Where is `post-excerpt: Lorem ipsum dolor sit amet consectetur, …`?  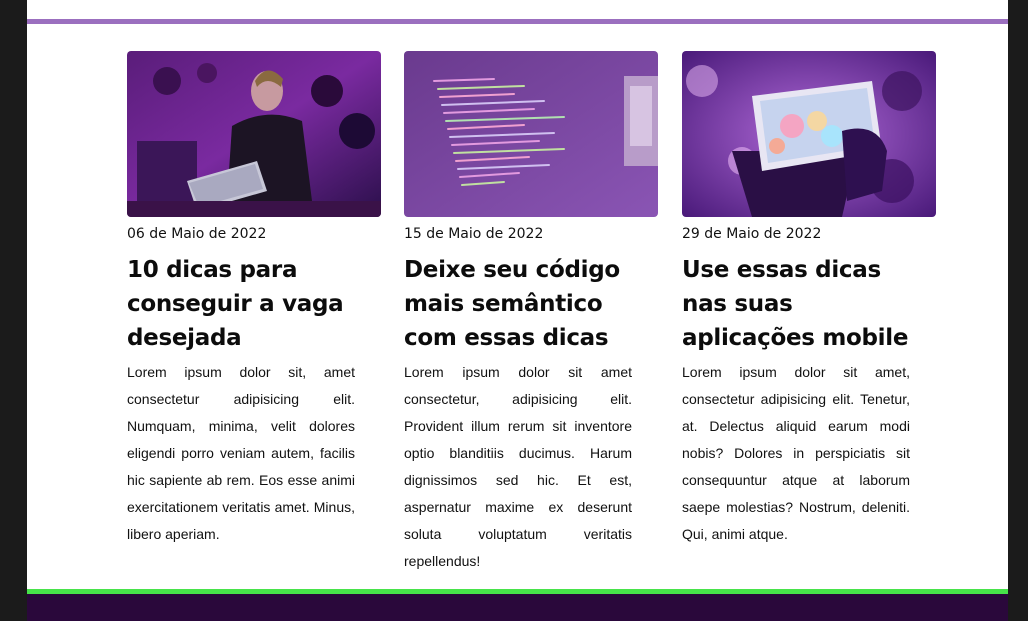
post-excerpt: Lorem ipsum dolor sit amet consectetur, … is located at coordinates (518, 466).